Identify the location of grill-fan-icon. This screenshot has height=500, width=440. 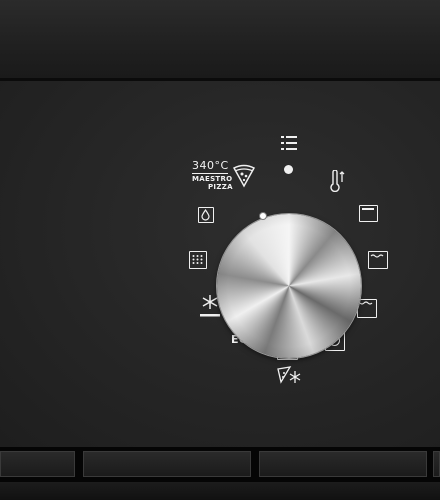
(367, 308).